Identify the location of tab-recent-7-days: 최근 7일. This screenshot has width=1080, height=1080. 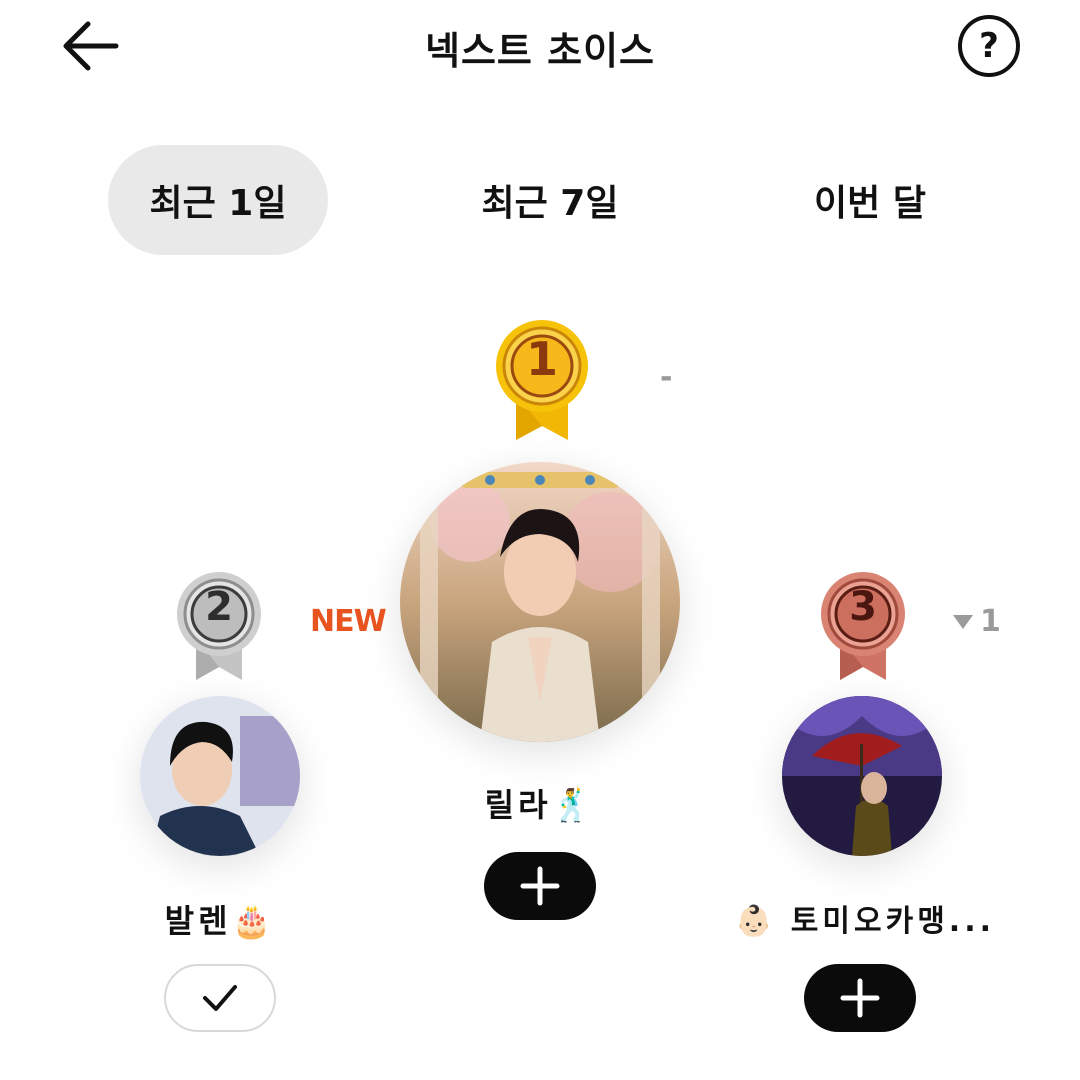
(550, 200).